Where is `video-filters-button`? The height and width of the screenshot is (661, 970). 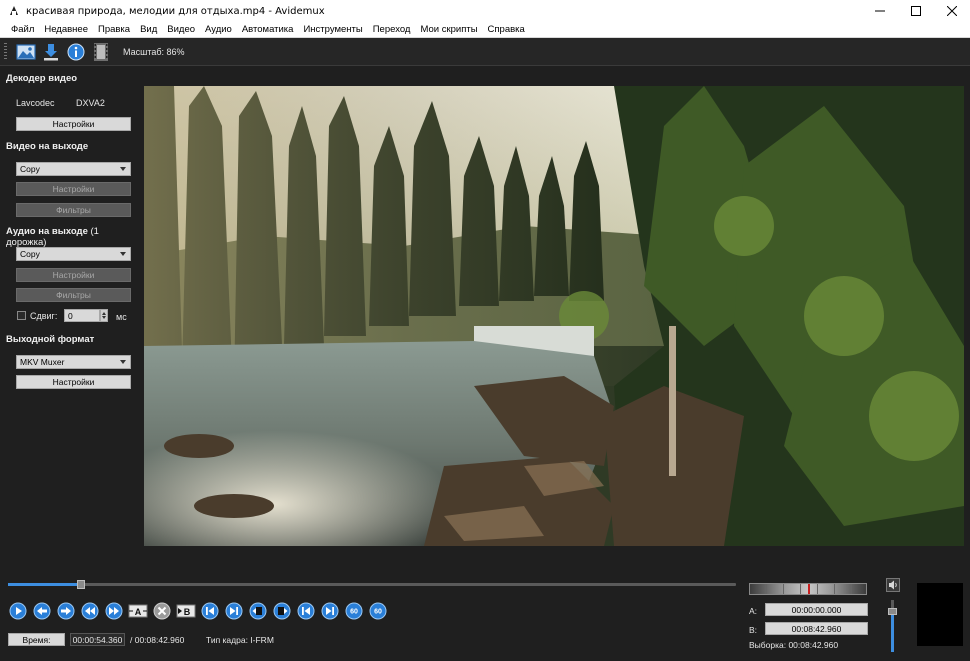 video-filters-button is located at coordinates (101, 52).